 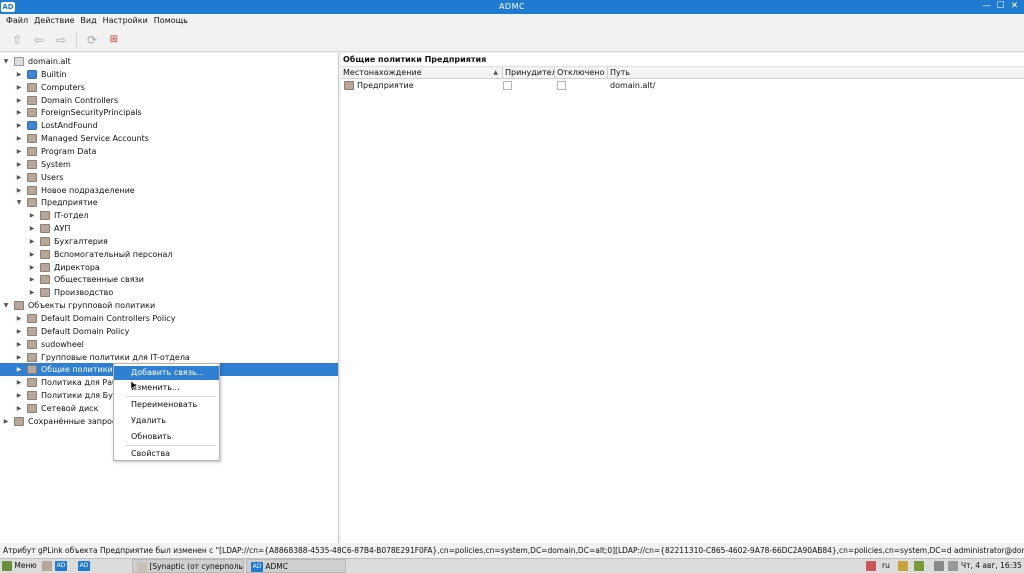 I want to click on tree-item: ▶ Производство, so click(x=169, y=292).